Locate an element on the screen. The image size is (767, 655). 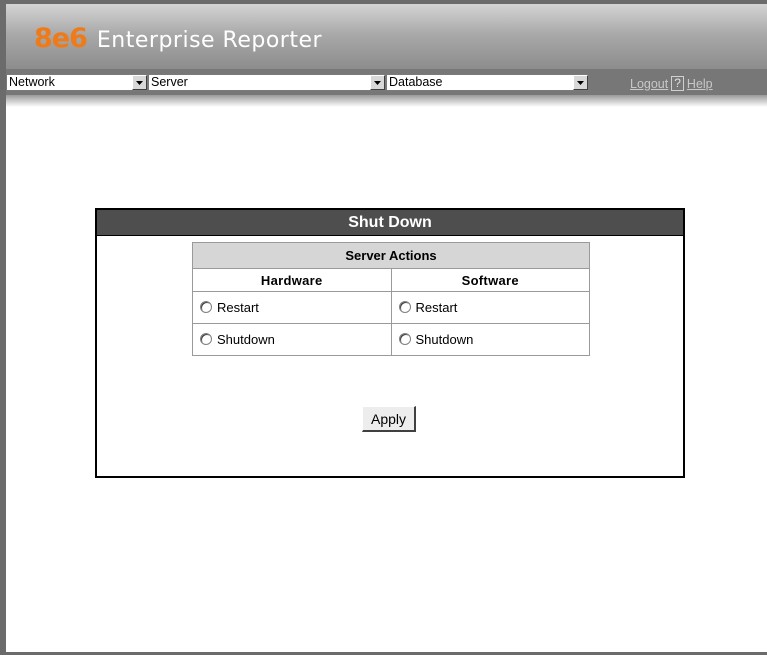
product-name: Enterprise Reporter is located at coordinates (209, 40).